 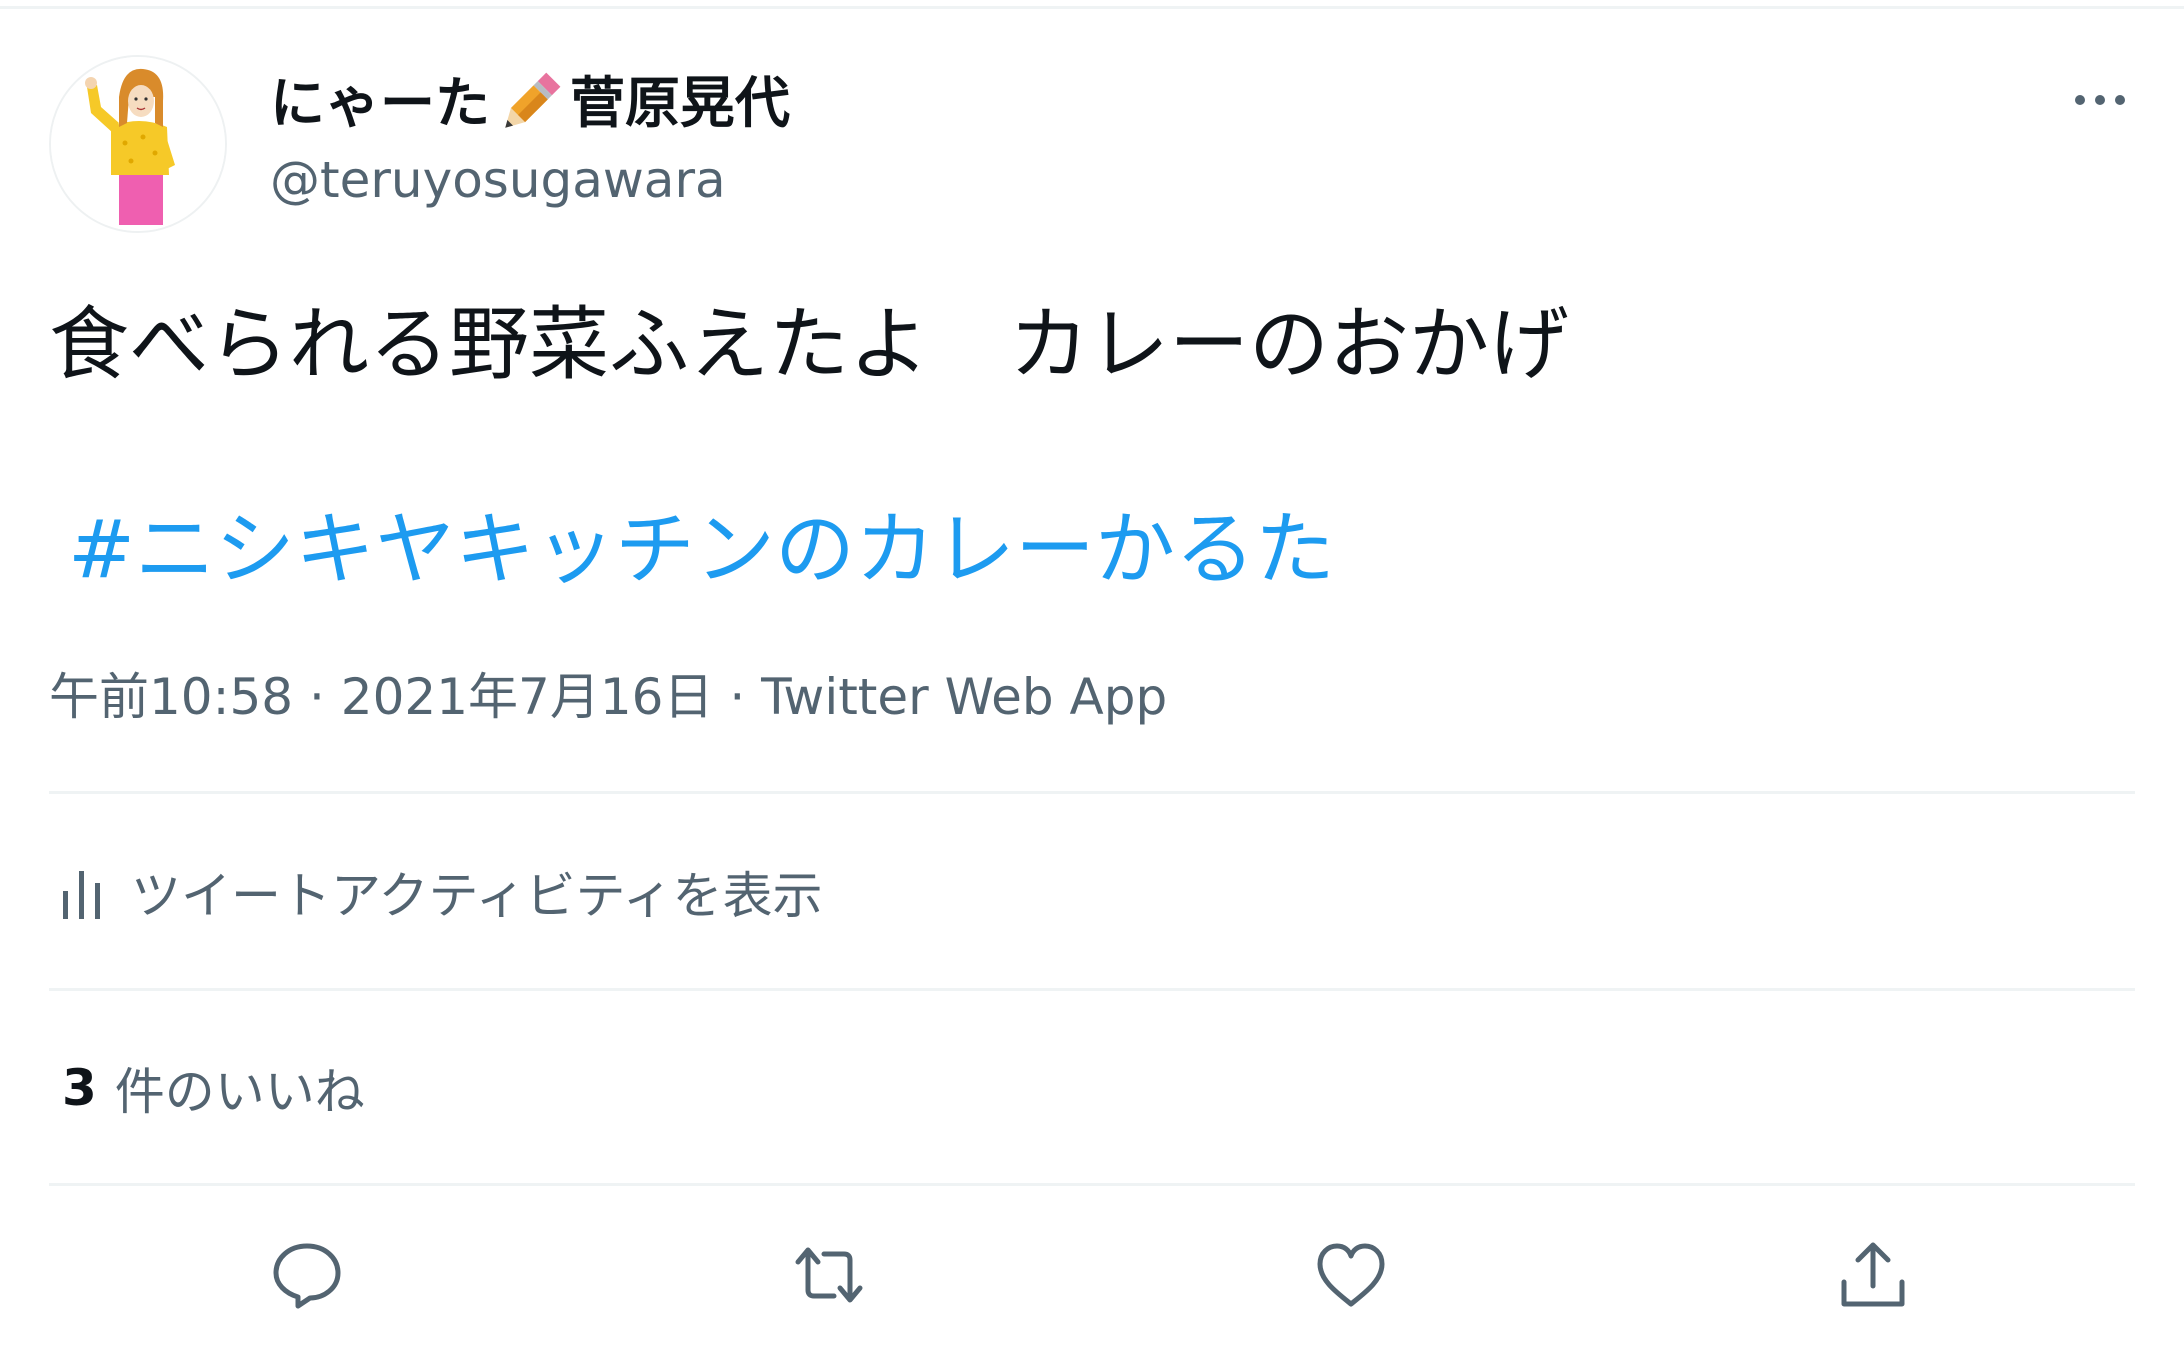 I want to click on tweet-activity-link: ツイートアクティビティを表示, so click(x=436, y=892).